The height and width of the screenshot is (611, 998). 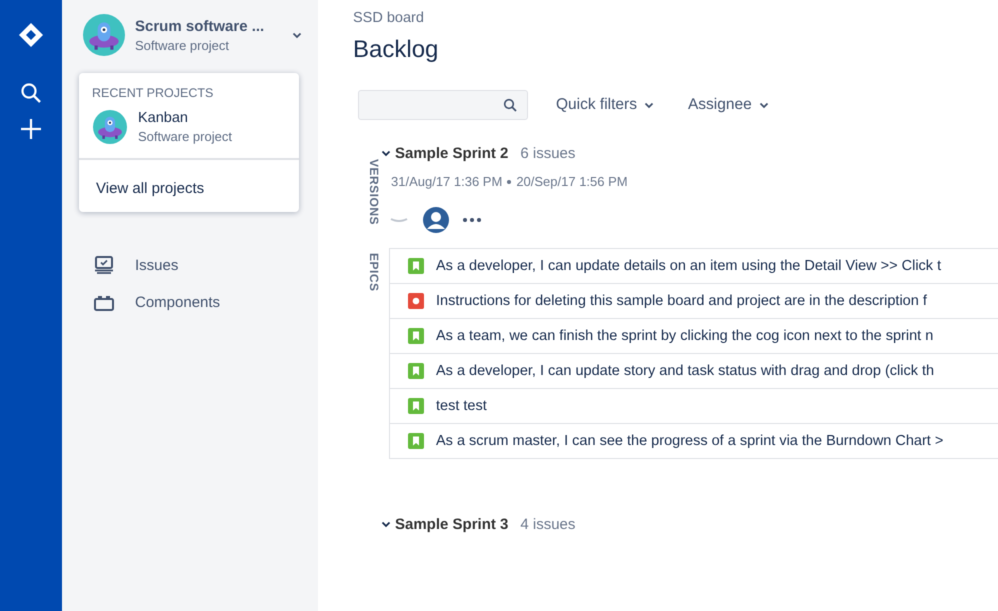 I want to click on filter-dropdown: Assignee, so click(x=728, y=105).